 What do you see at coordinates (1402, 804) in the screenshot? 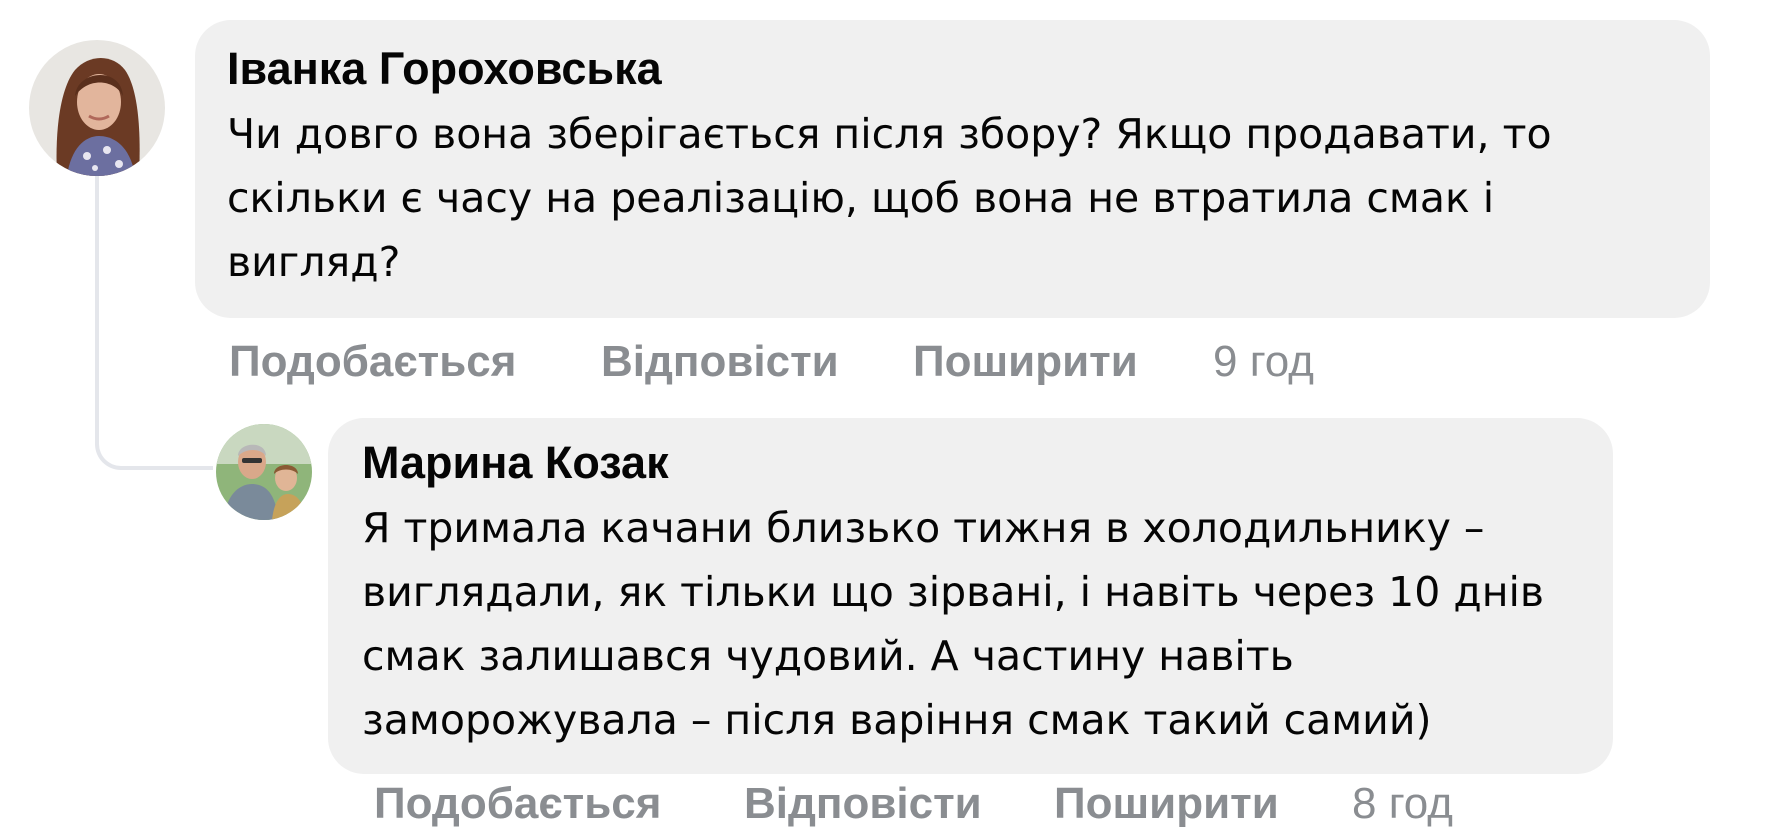
I see `comment-timestamp: 8 год` at bounding box center [1402, 804].